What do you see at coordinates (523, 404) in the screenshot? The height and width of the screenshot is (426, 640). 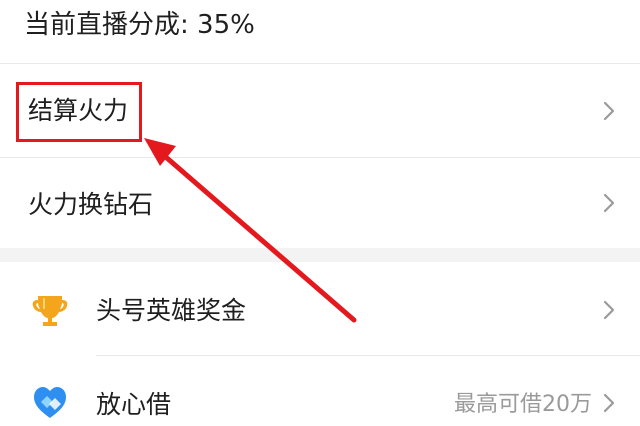 I see `fangxin-loan-value: 最高可借20万` at bounding box center [523, 404].